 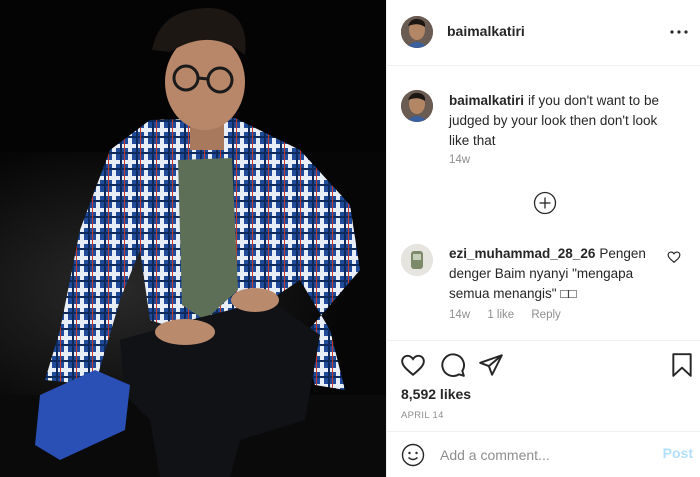 I want to click on comment-likes-count: 1 like, so click(x=500, y=315).